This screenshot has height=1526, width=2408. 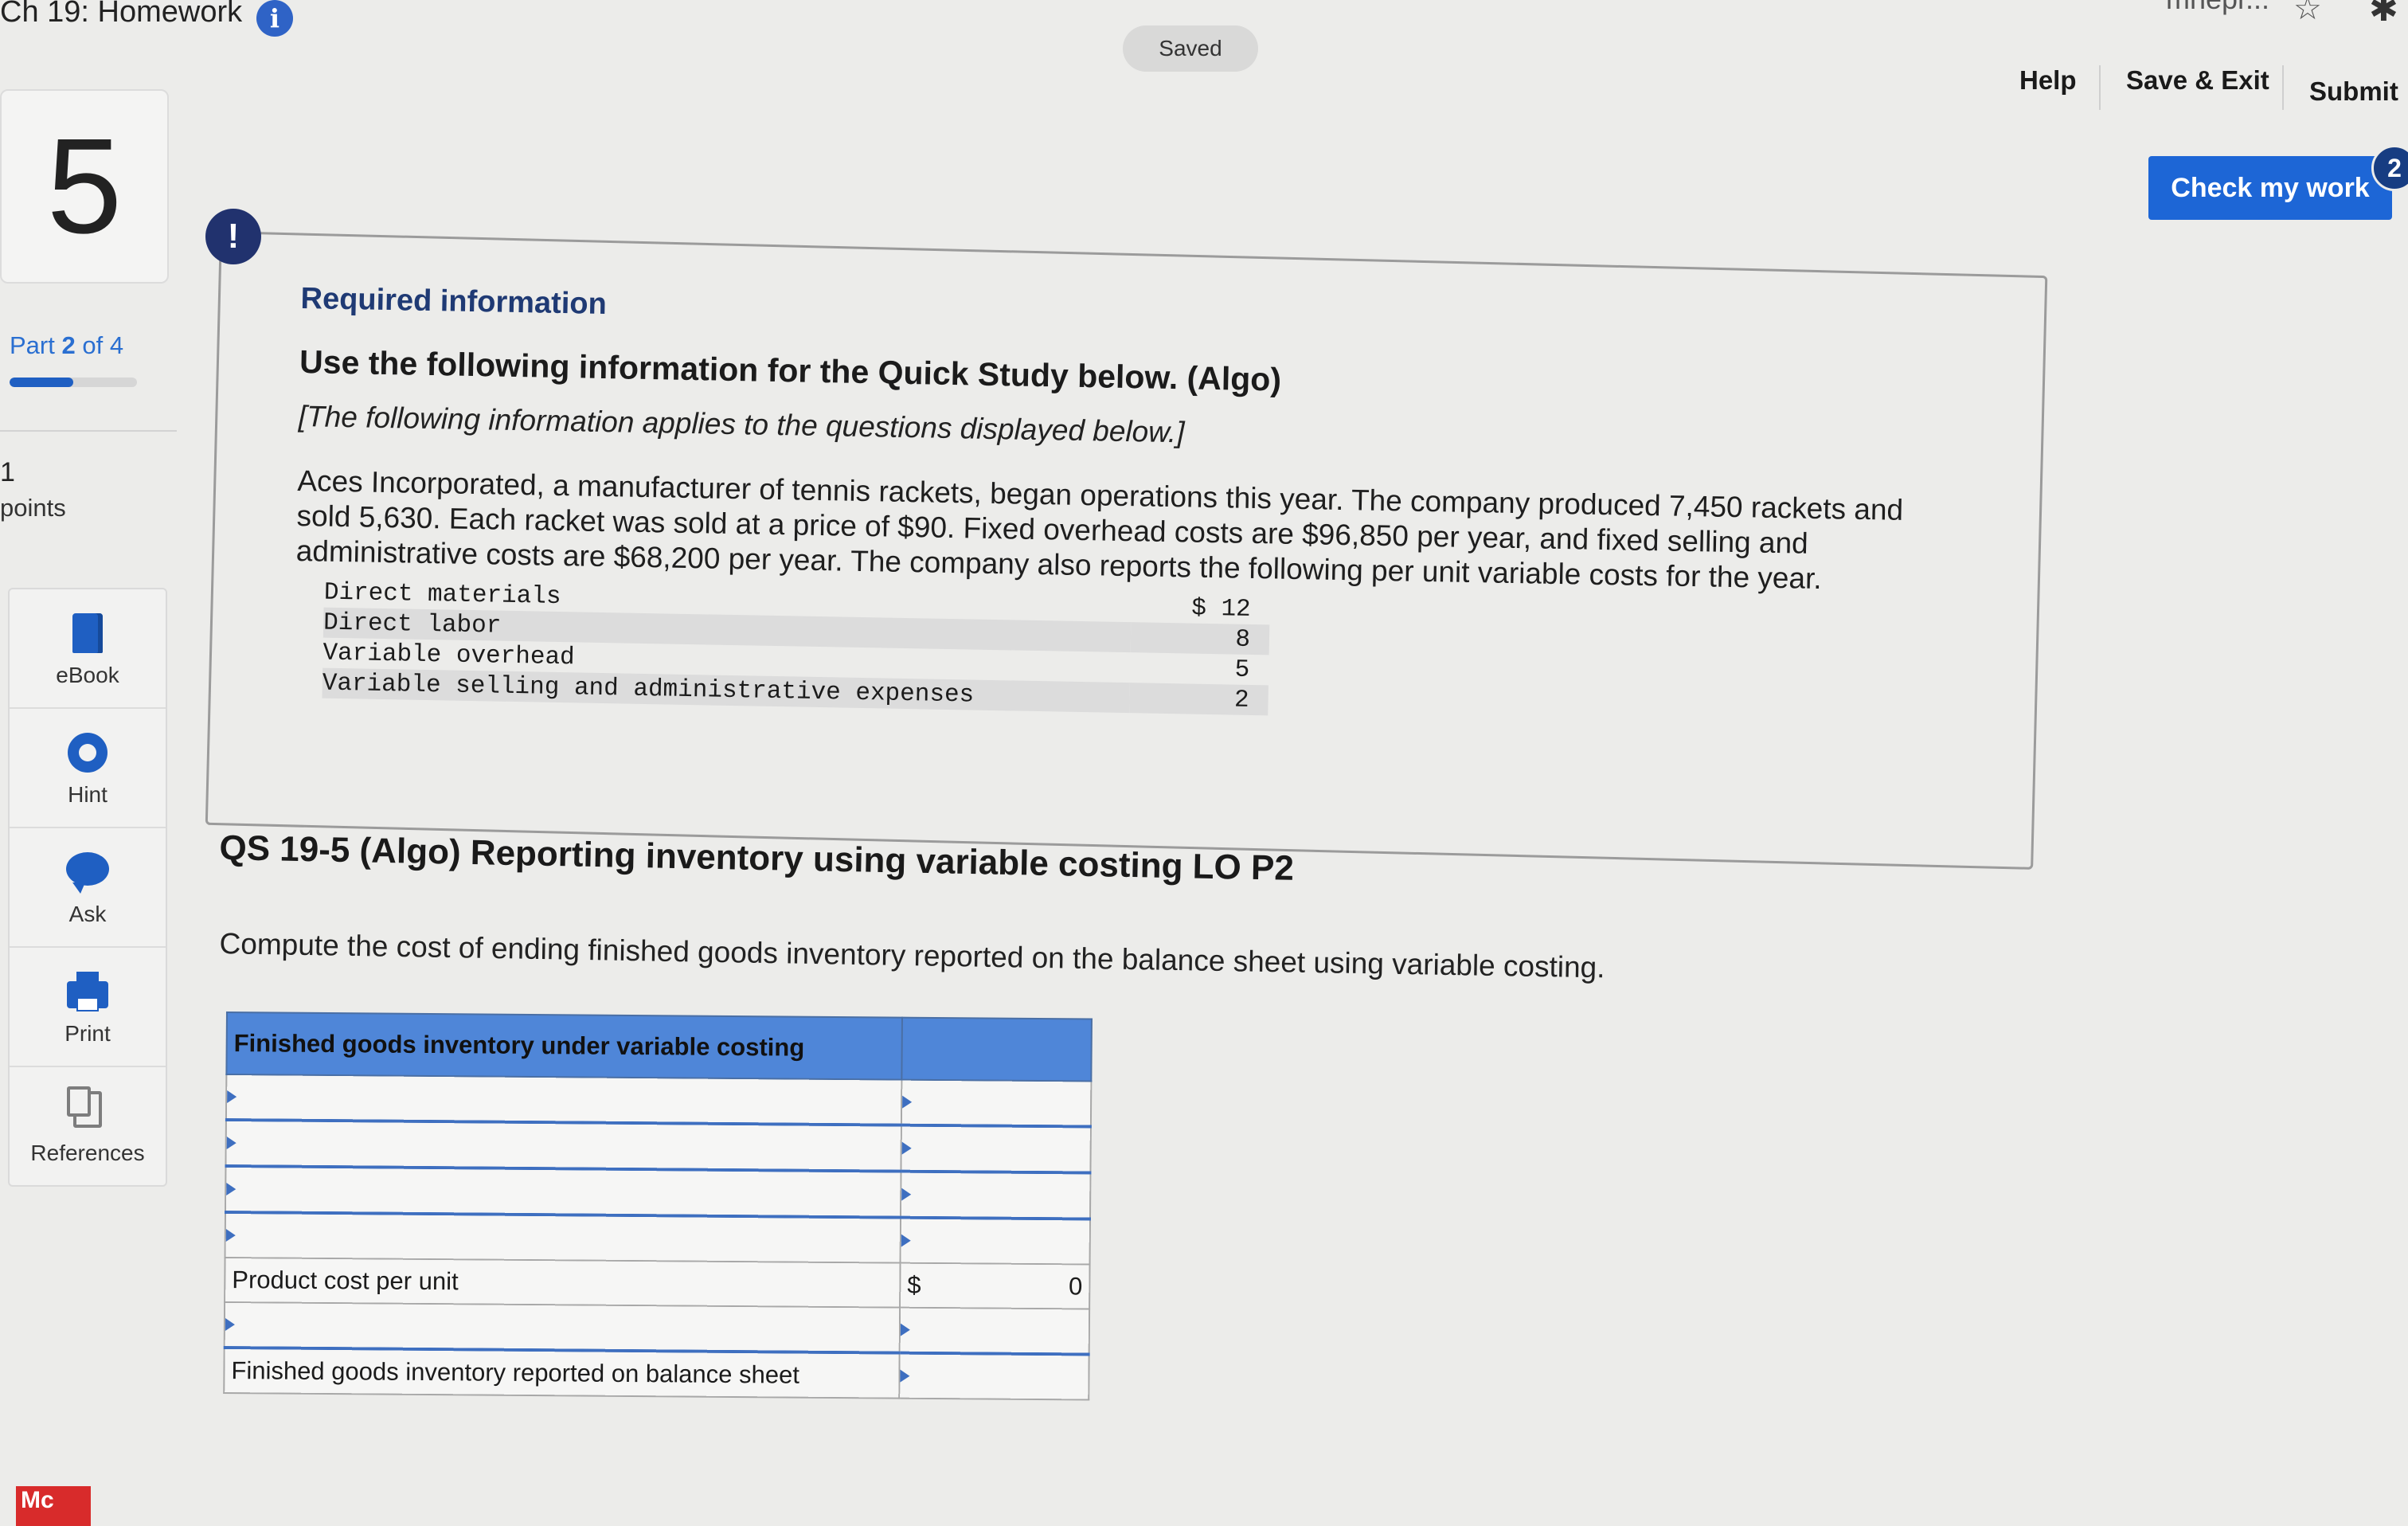 I want to click on fg-inventory-amount-input, so click(x=995, y=1376).